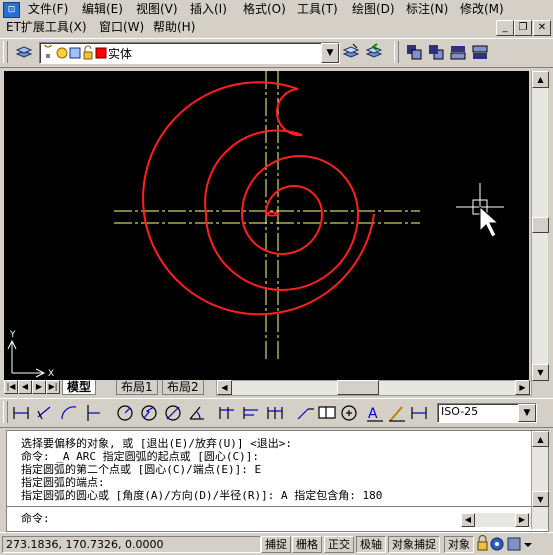 The height and width of the screenshot is (555, 553). What do you see at coordinates (540, 480) in the screenshot?
I see `command-vscrollbar: ▲ ▼` at bounding box center [540, 480].